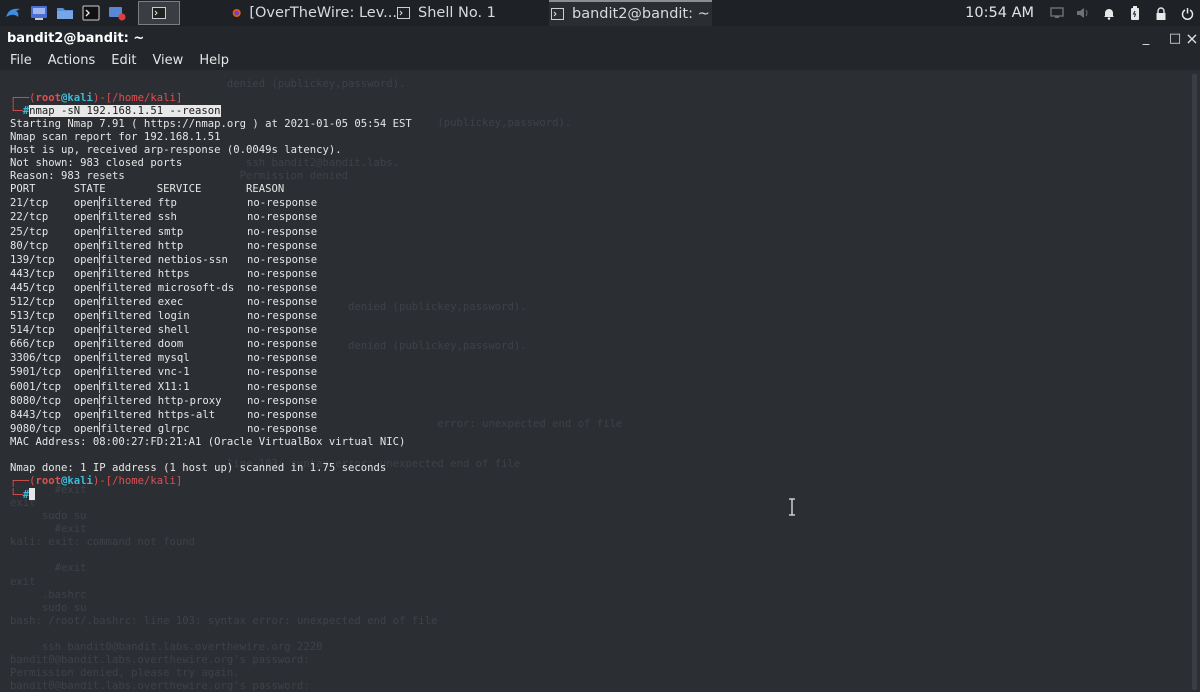  What do you see at coordinates (164, 372) in the screenshot?
I see `table-row: 5901/tcp openfiltered vnc-1 no-response` at bounding box center [164, 372].